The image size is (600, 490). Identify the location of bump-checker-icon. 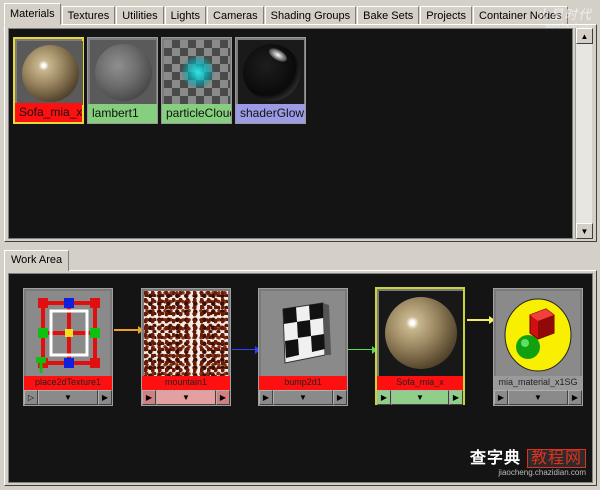
(306, 333).